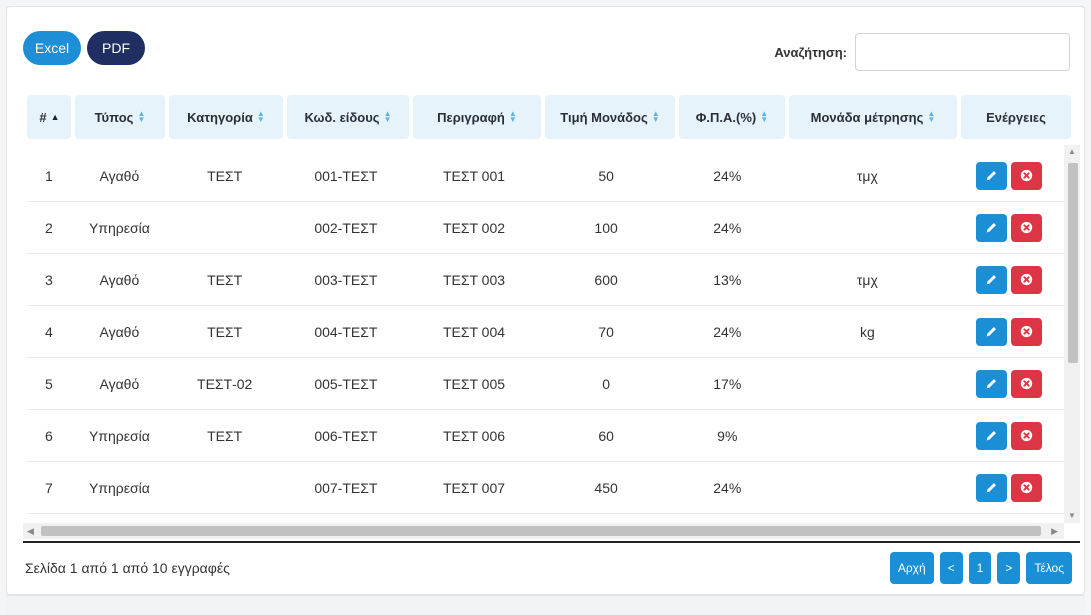 The height and width of the screenshot is (615, 1091). Describe the element at coordinates (346, 175) in the screenshot. I see `cell-code: 001-ΤΕΣΤ` at that location.